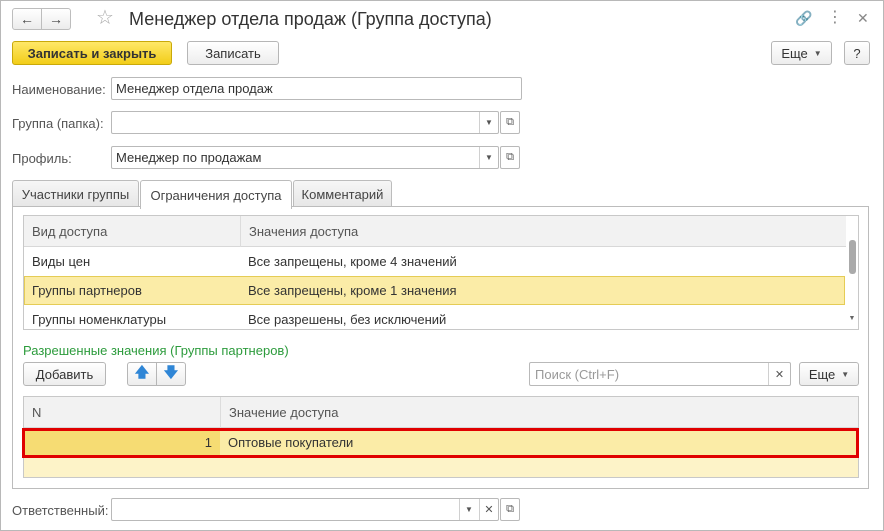  I want to click on table-row-selected: 1 Оптовые покупатели, so click(441, 442).